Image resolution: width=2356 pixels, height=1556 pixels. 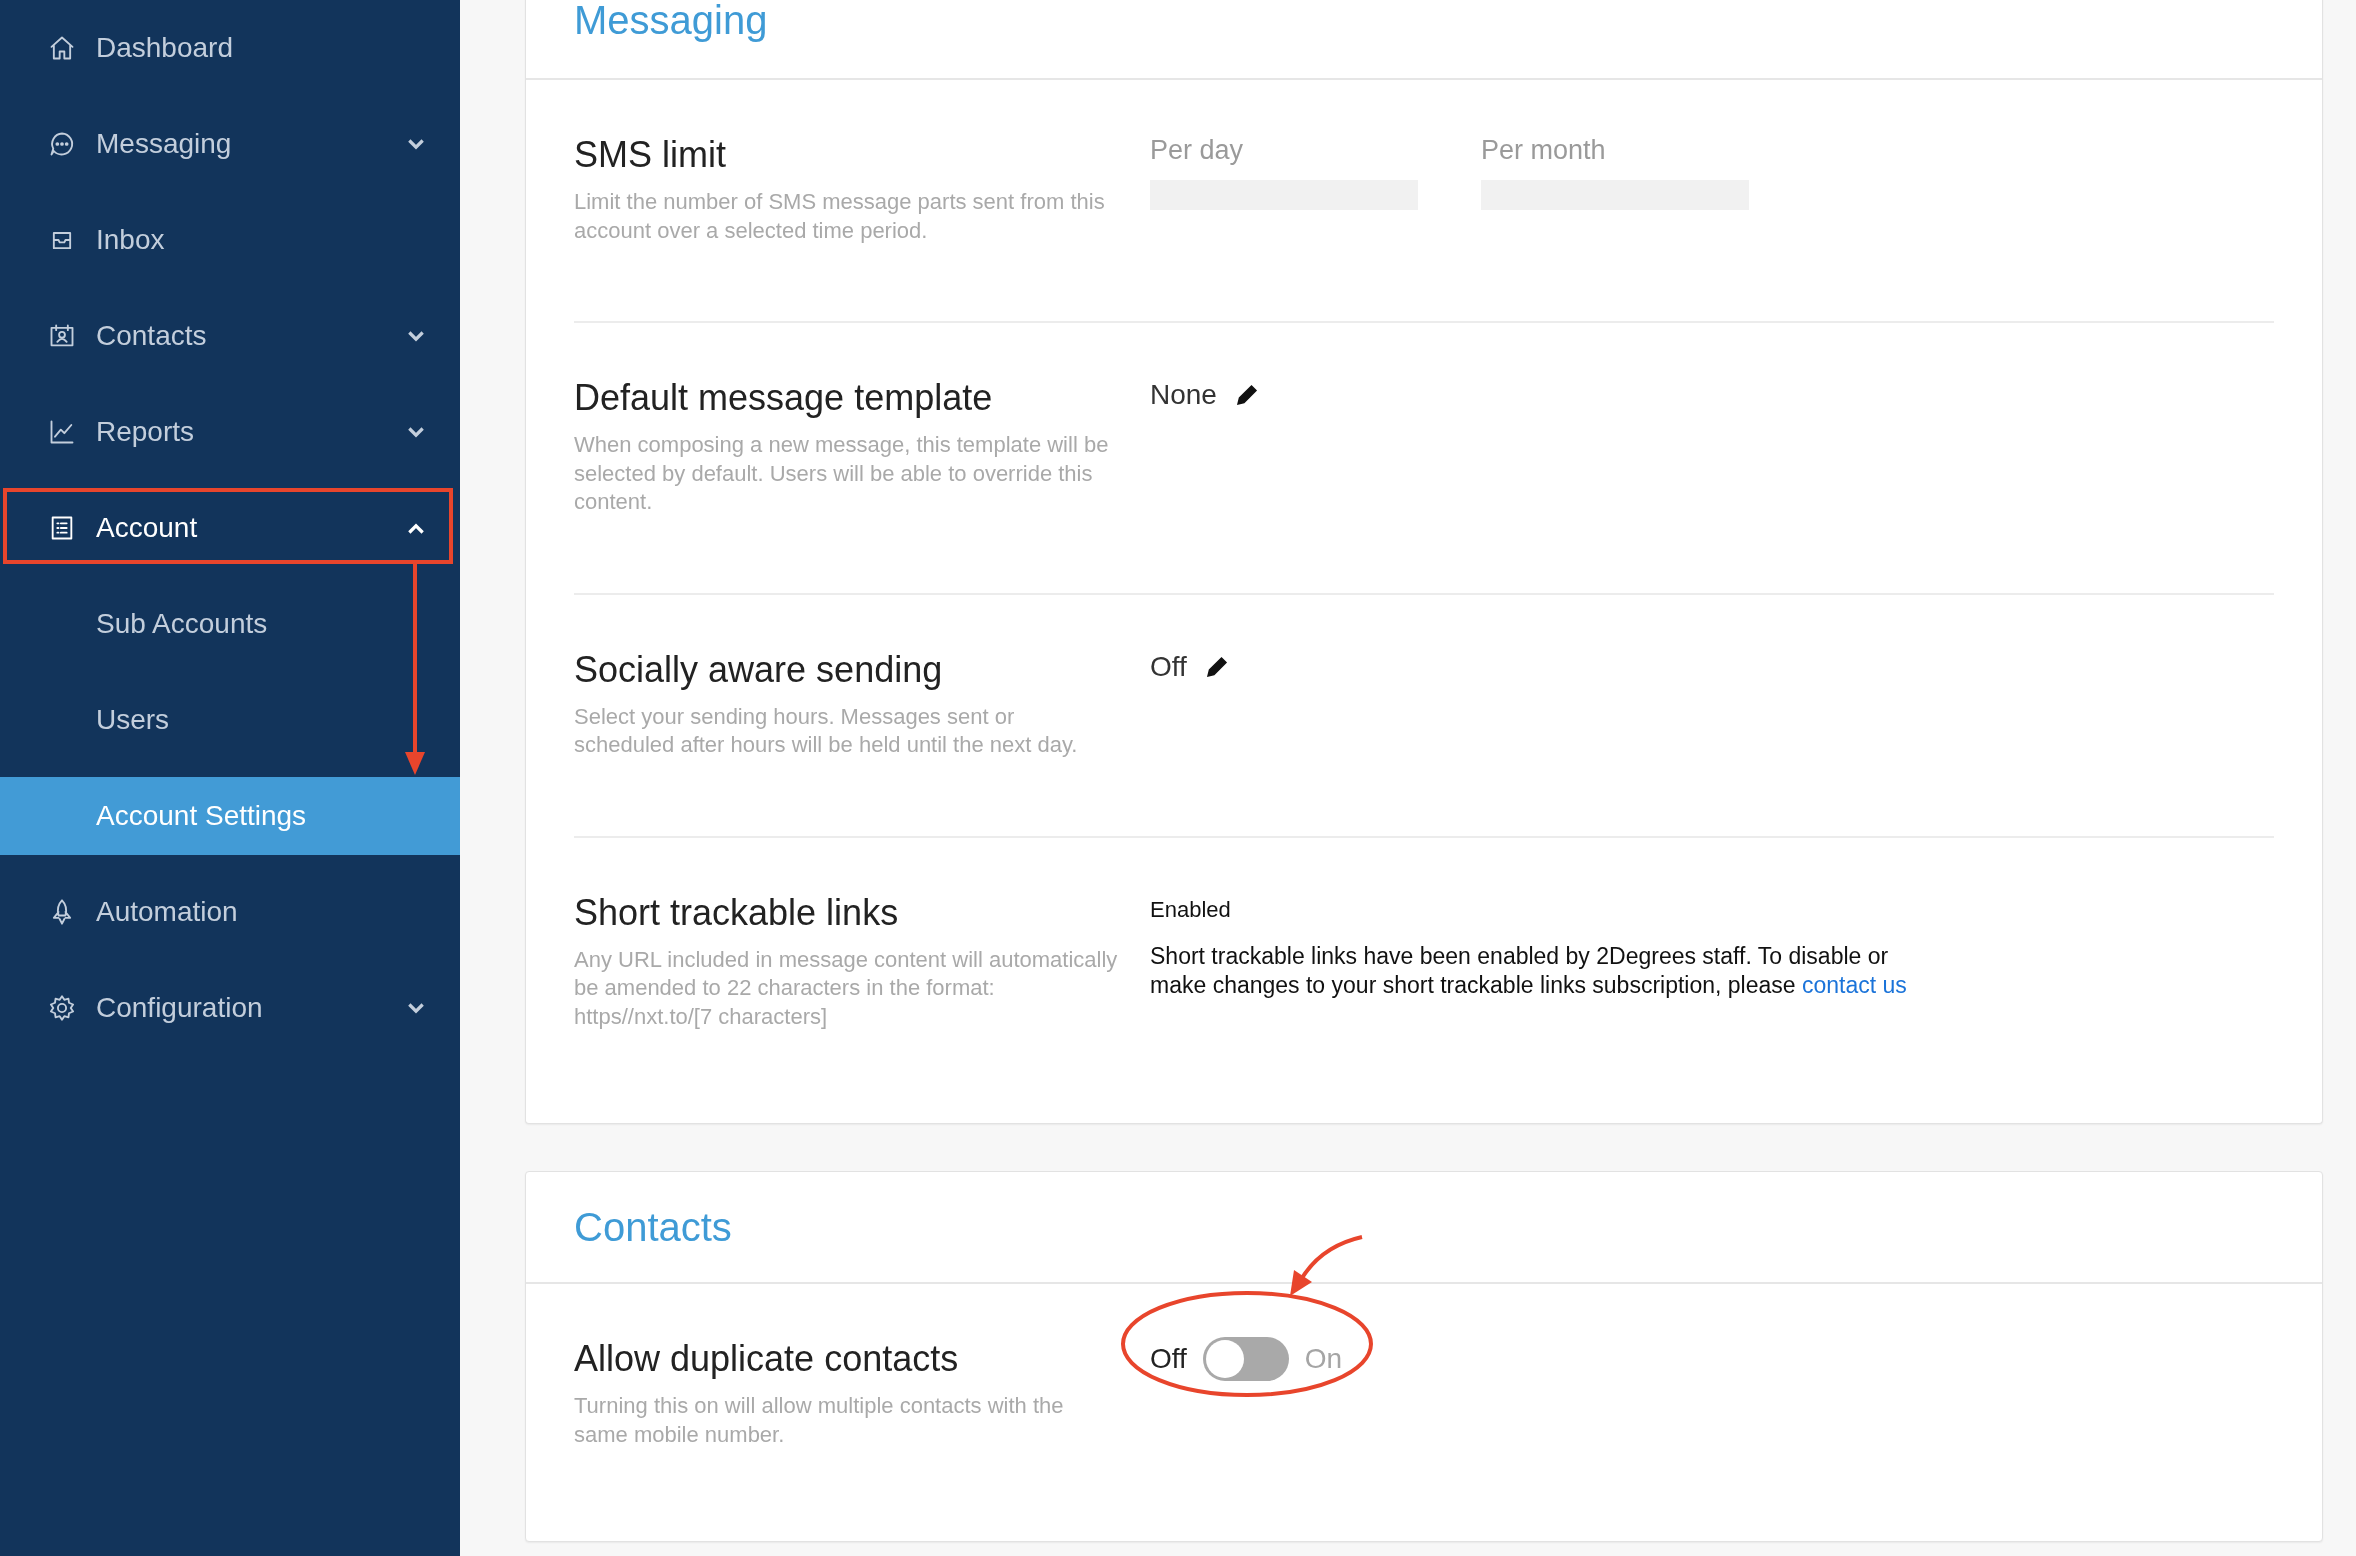 What do you see at coordinates (230, 528) in the screenshot?
I see `sidebar-item: Account` at bounding box center [230, 528].